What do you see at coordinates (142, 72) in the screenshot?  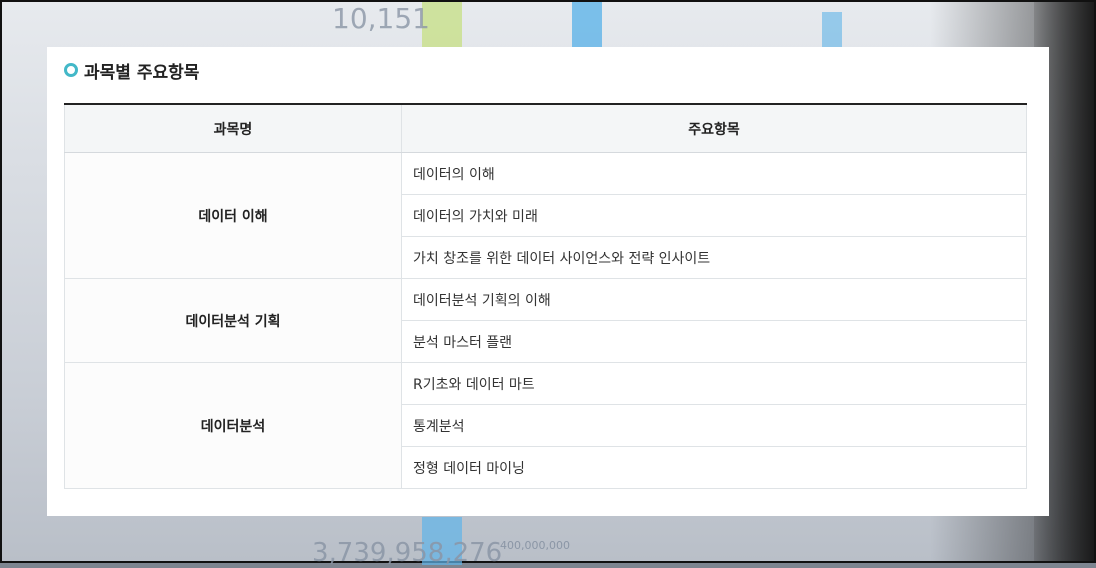 I see `section-title: 과목별 주요항목` at bounding box center [142, 72].